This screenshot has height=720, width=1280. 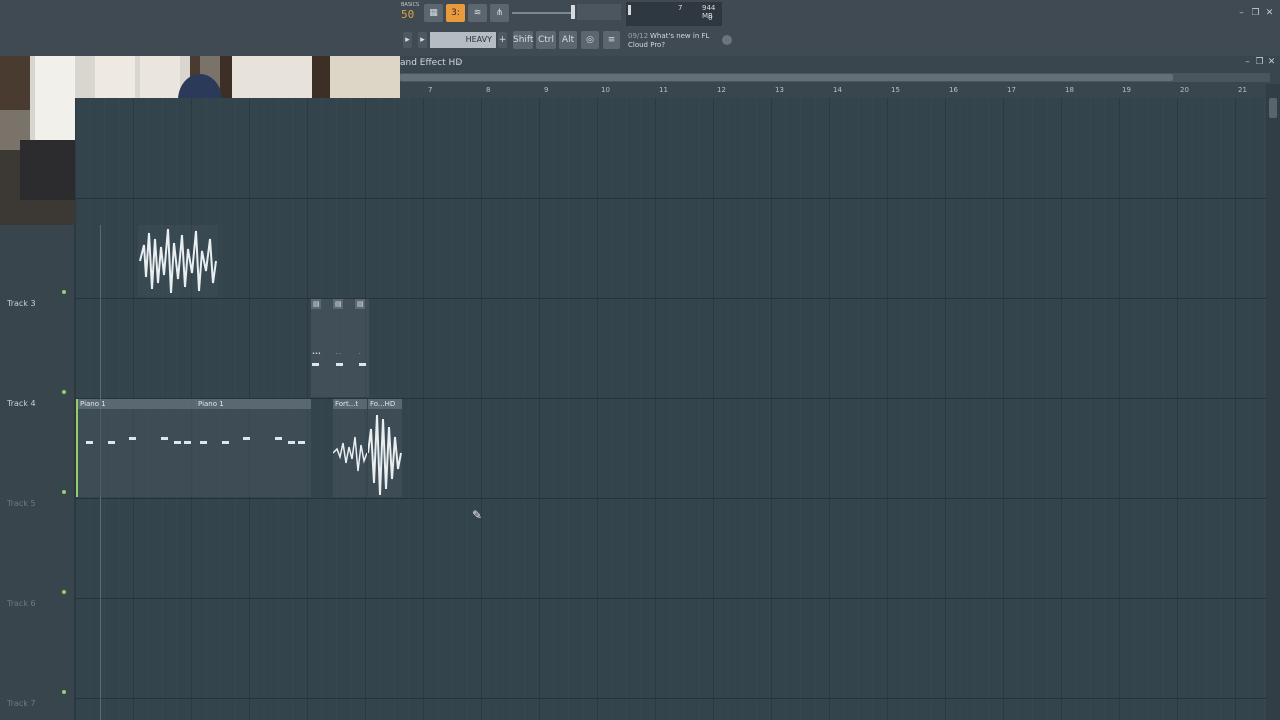 What do you see at coordinates (1184, 90) in the screenshot?
I see `ruler-mark: 20` at bounding box center [1184, 90].